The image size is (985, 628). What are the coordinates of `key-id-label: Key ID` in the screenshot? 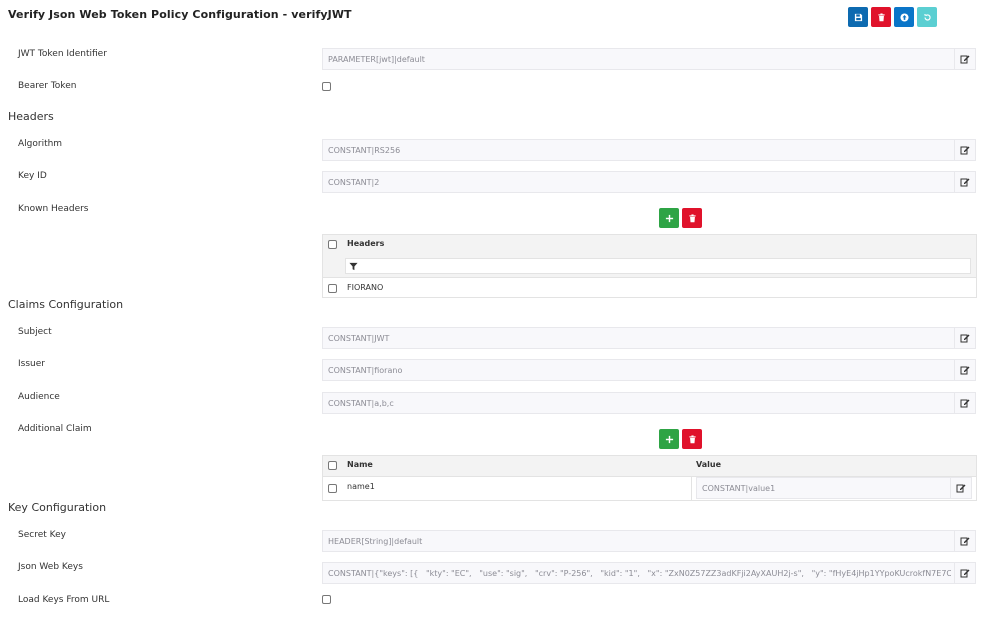 It's located at (32, 176).